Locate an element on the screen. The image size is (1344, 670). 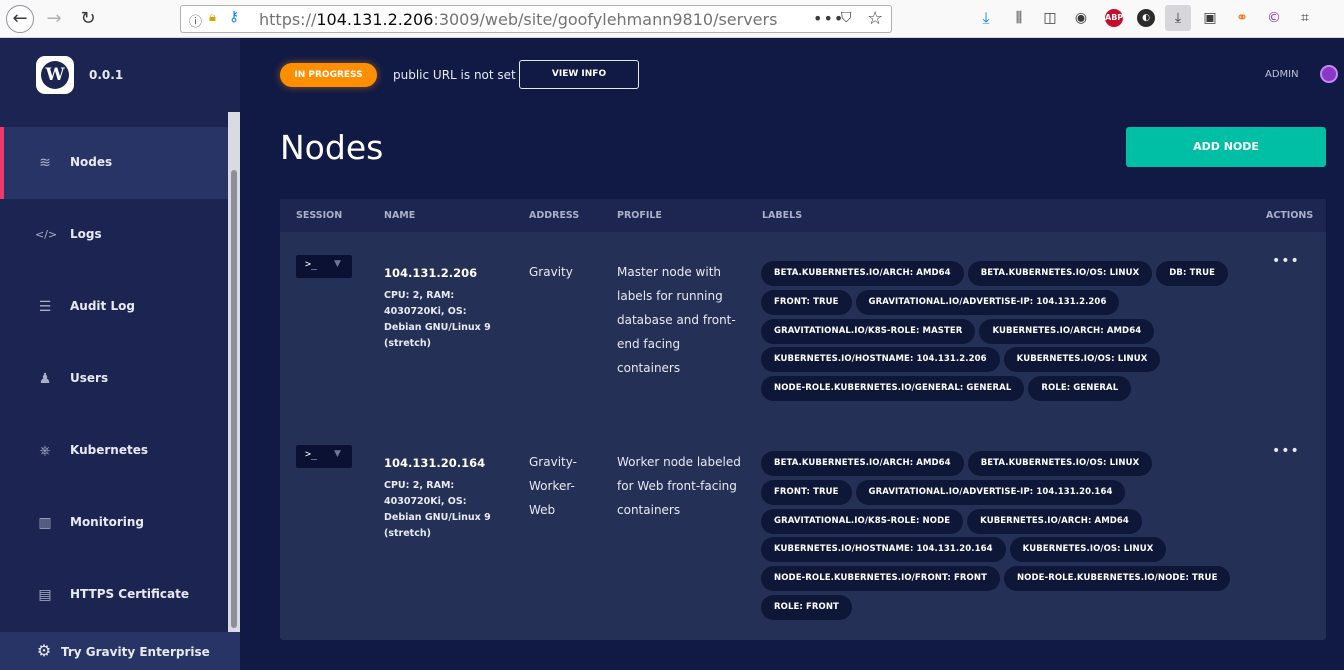
sidebar-item-audit-log: ☰ Audit Log is located at coordinates (114, 307).